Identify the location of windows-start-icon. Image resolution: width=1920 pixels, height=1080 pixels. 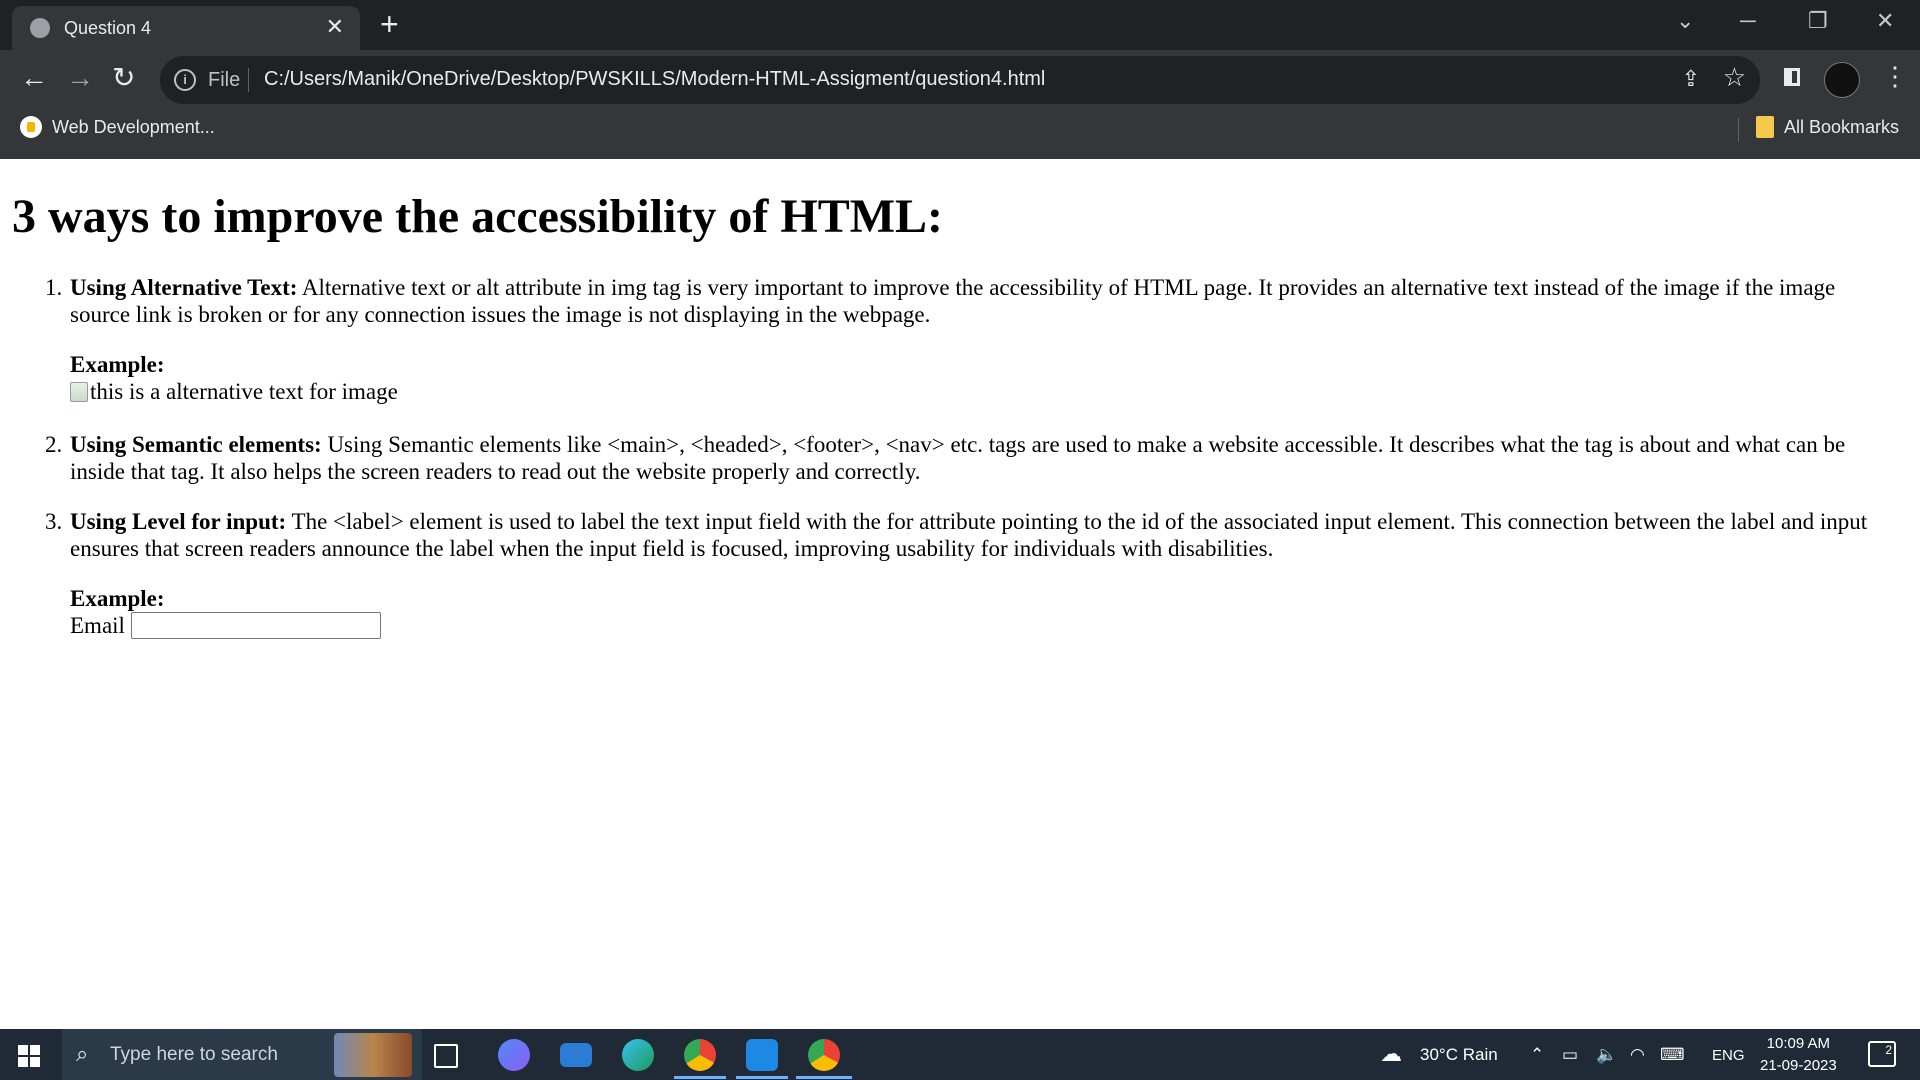
(29, 1056).